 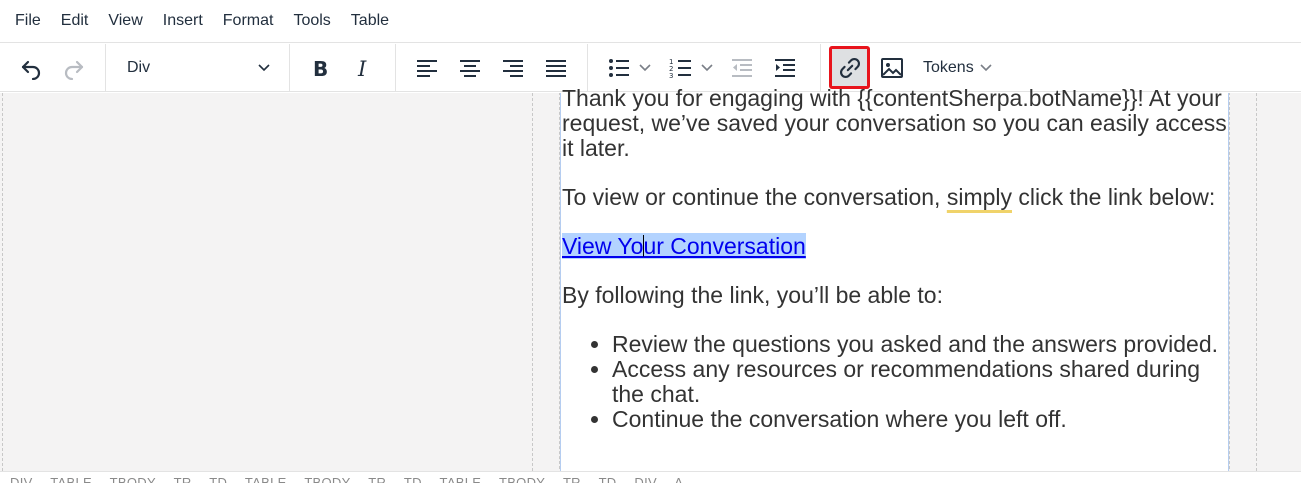 What do you see at coordinates (370, 21) in the screenshot?
I see `menu-table: Table` at bounding box center [370, 21].